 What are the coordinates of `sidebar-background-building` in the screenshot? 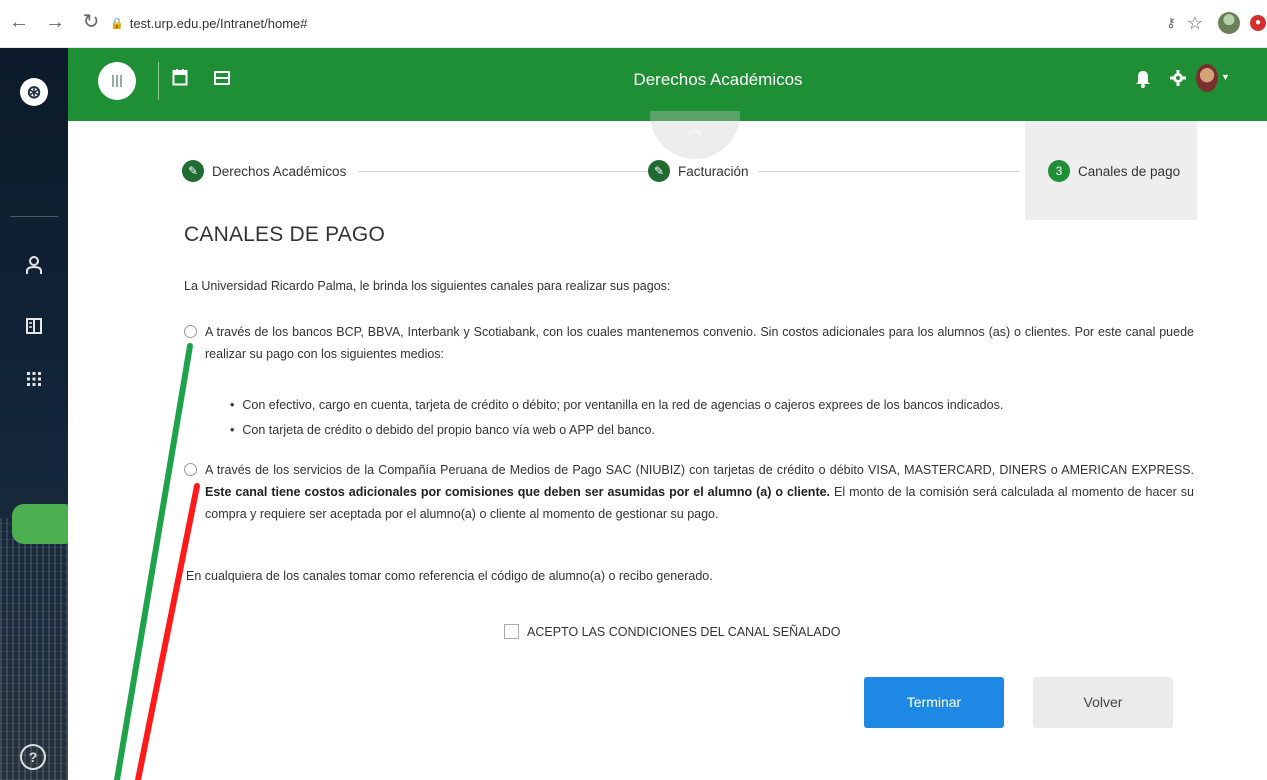 It's located at (34, 649).